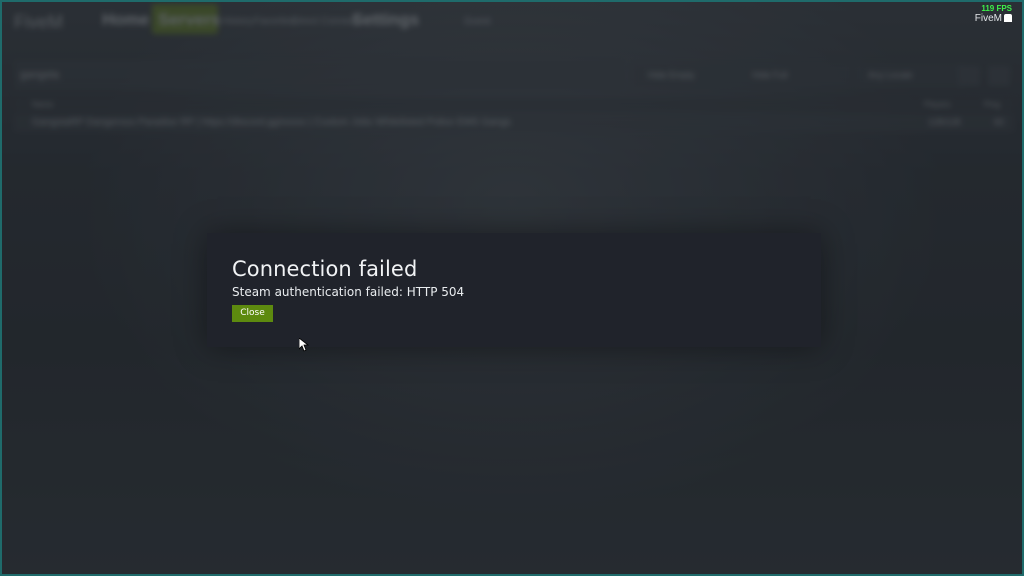 This screenshot has width=1024, height=576. I want to click on mouse-cursor-icon, so click(304, 345).